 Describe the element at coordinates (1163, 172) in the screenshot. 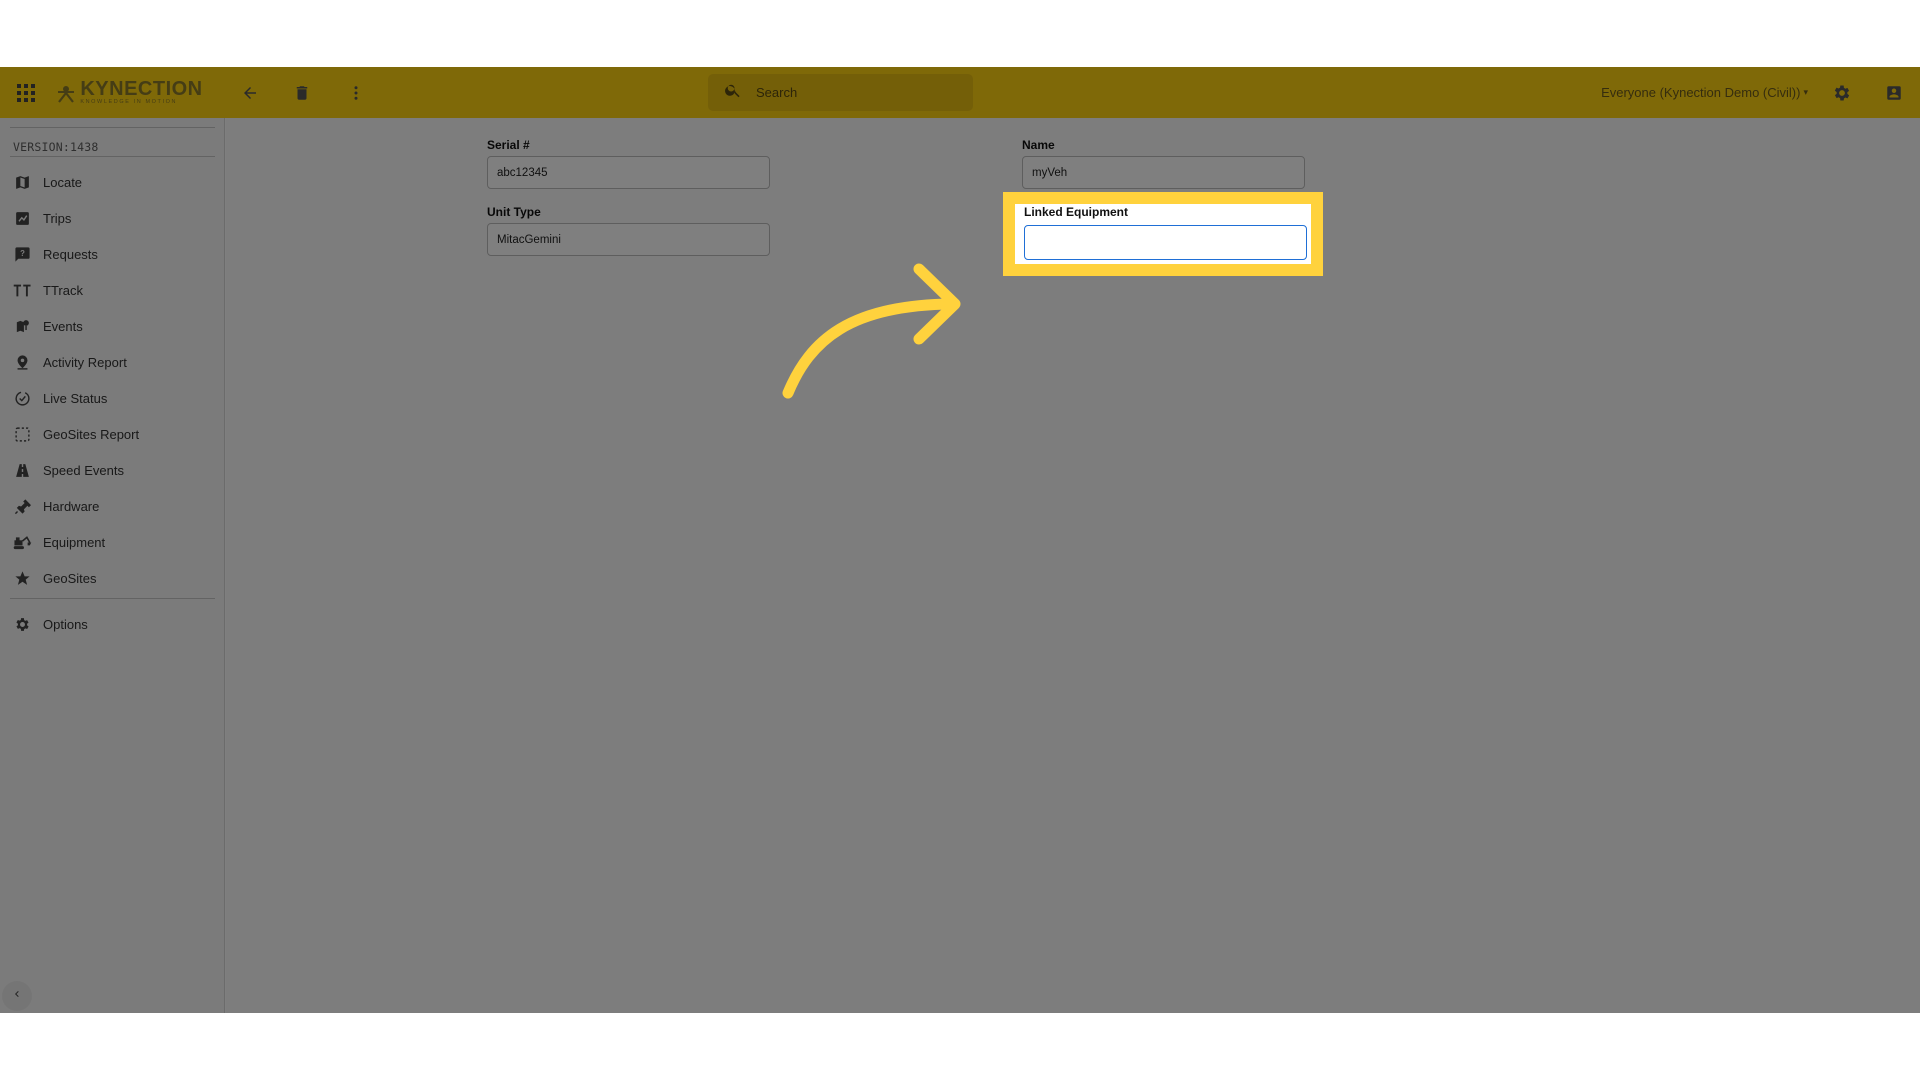

I see `name-input` at that location.